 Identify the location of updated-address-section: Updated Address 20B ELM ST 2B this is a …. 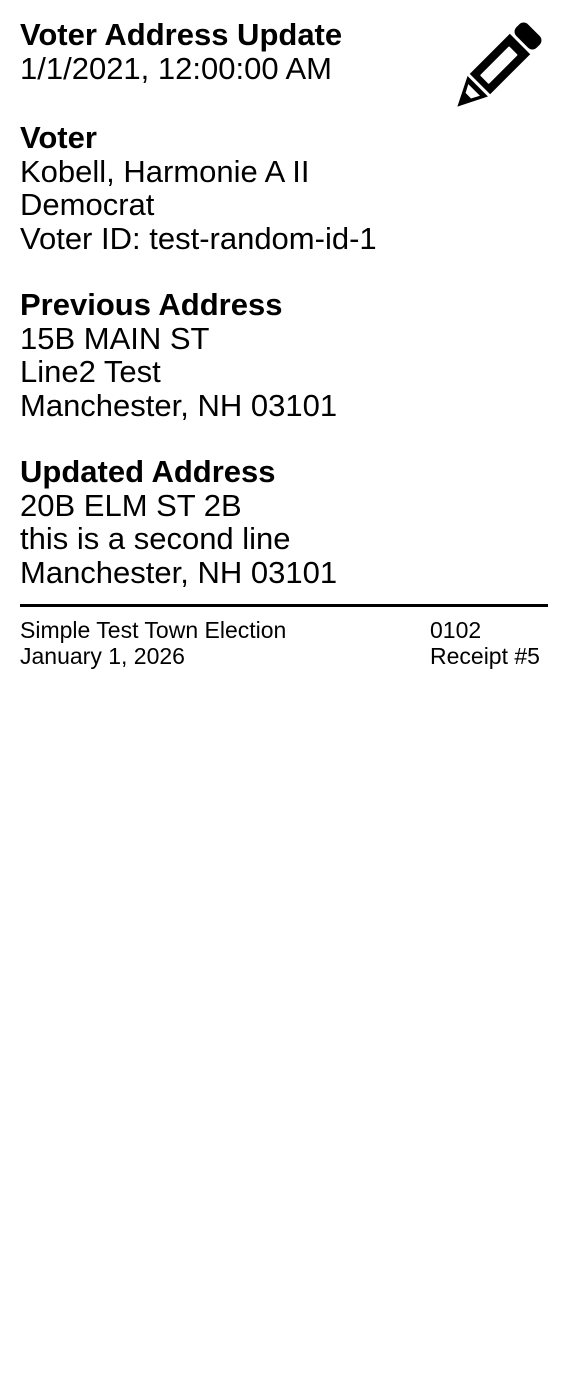
(284, 522).